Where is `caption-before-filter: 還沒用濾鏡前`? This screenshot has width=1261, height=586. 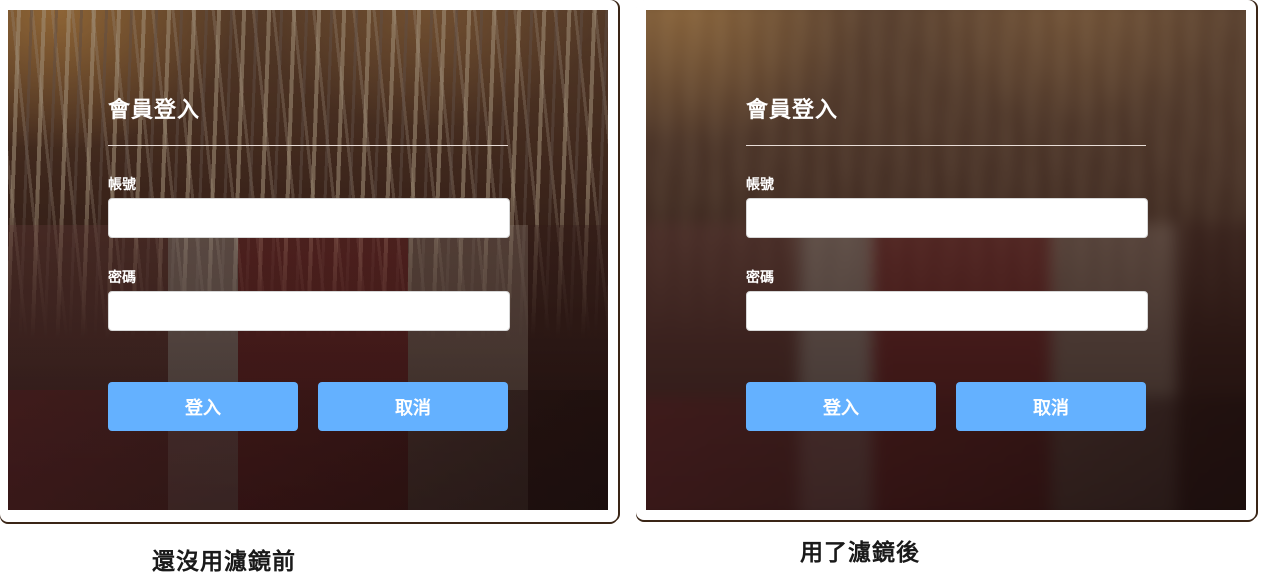 caption-before-filter: 還沒用濾鏡前 is located at coordinates (224, 562).